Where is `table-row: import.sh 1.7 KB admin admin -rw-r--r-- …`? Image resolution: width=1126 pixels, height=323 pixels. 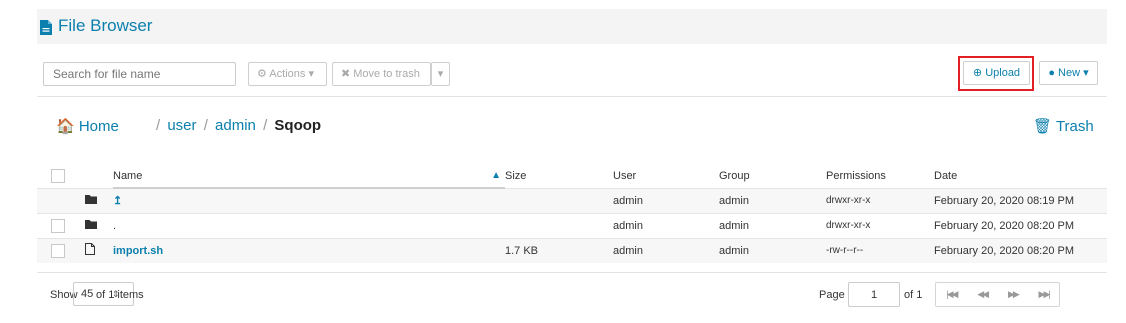
table-row: import.sh 1.7 KB admin admin -rw-r--r-- … is located at coordinates (572, 250).